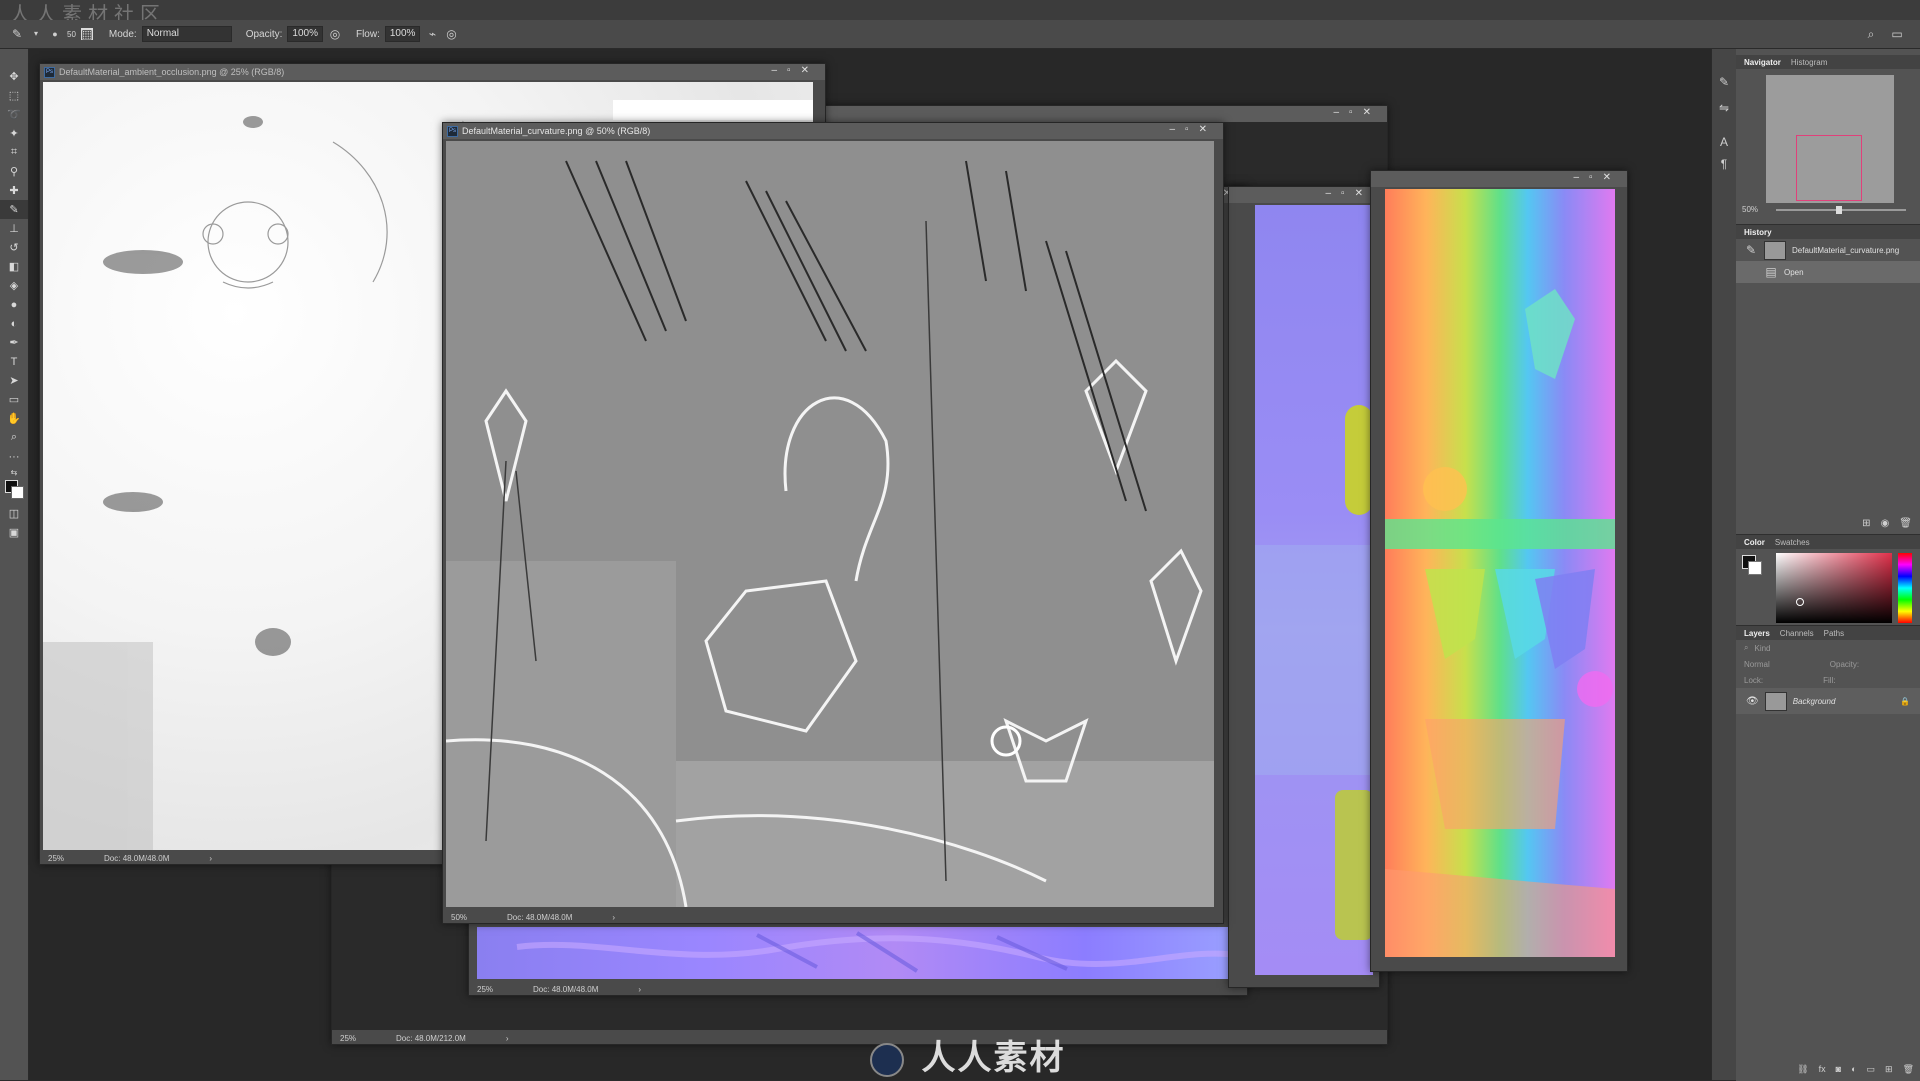 This screenshot has height=1081, width=1920. I want to click on character-panel-icon: A, so click(1724, 142).